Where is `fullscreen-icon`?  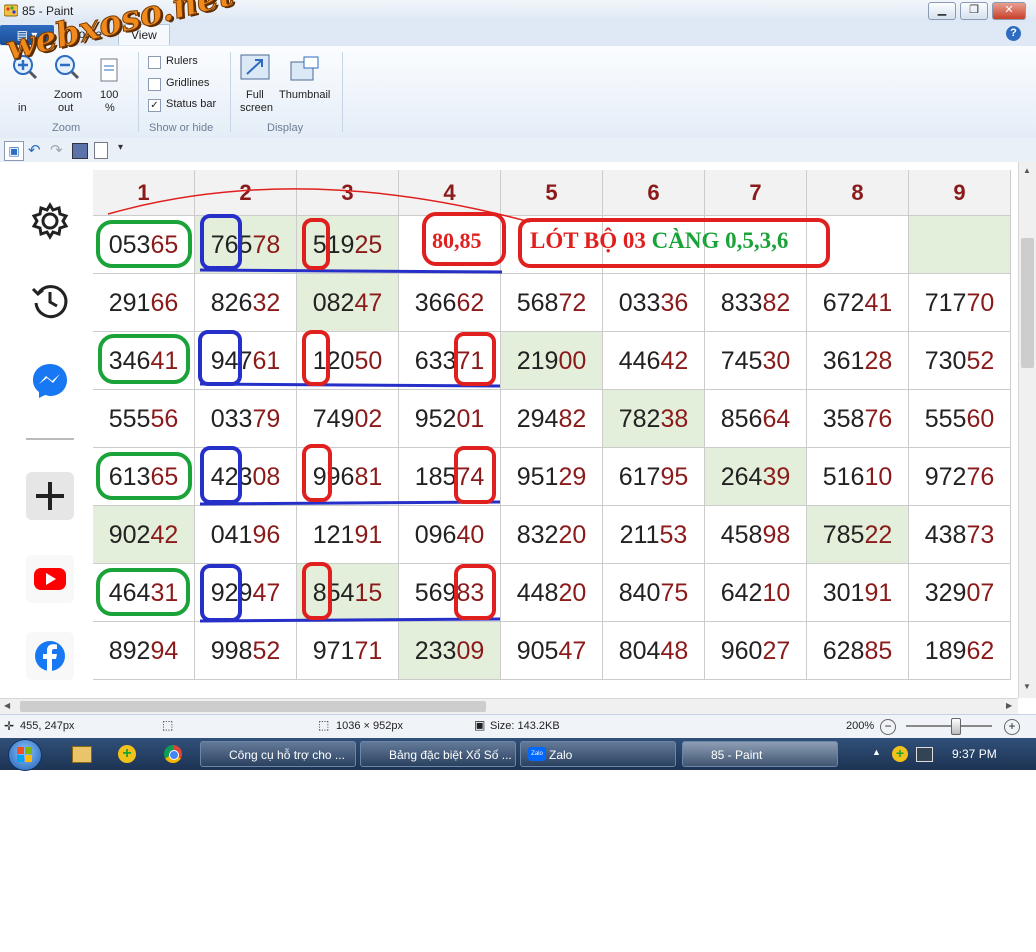
fullscreen-icon is located at coordinates (255, 68).